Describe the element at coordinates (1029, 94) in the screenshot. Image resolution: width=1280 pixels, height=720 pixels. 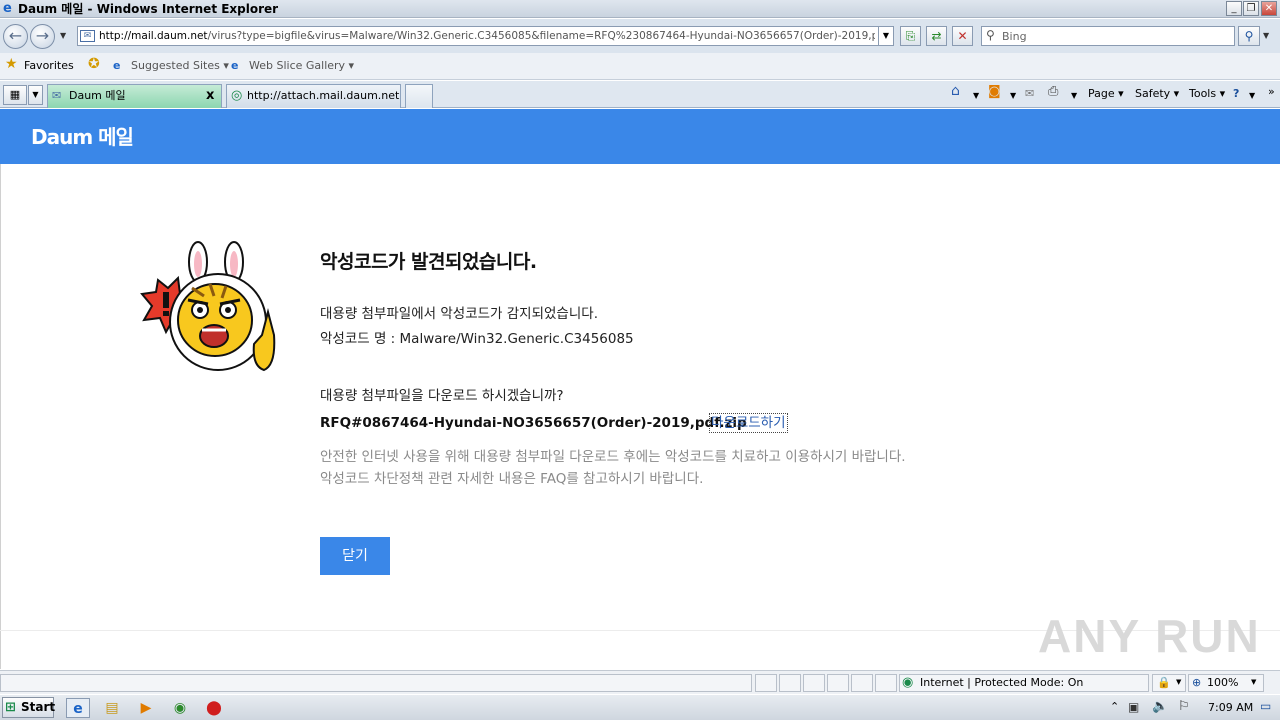
I see `read-mail-icon: ✉` at that location.